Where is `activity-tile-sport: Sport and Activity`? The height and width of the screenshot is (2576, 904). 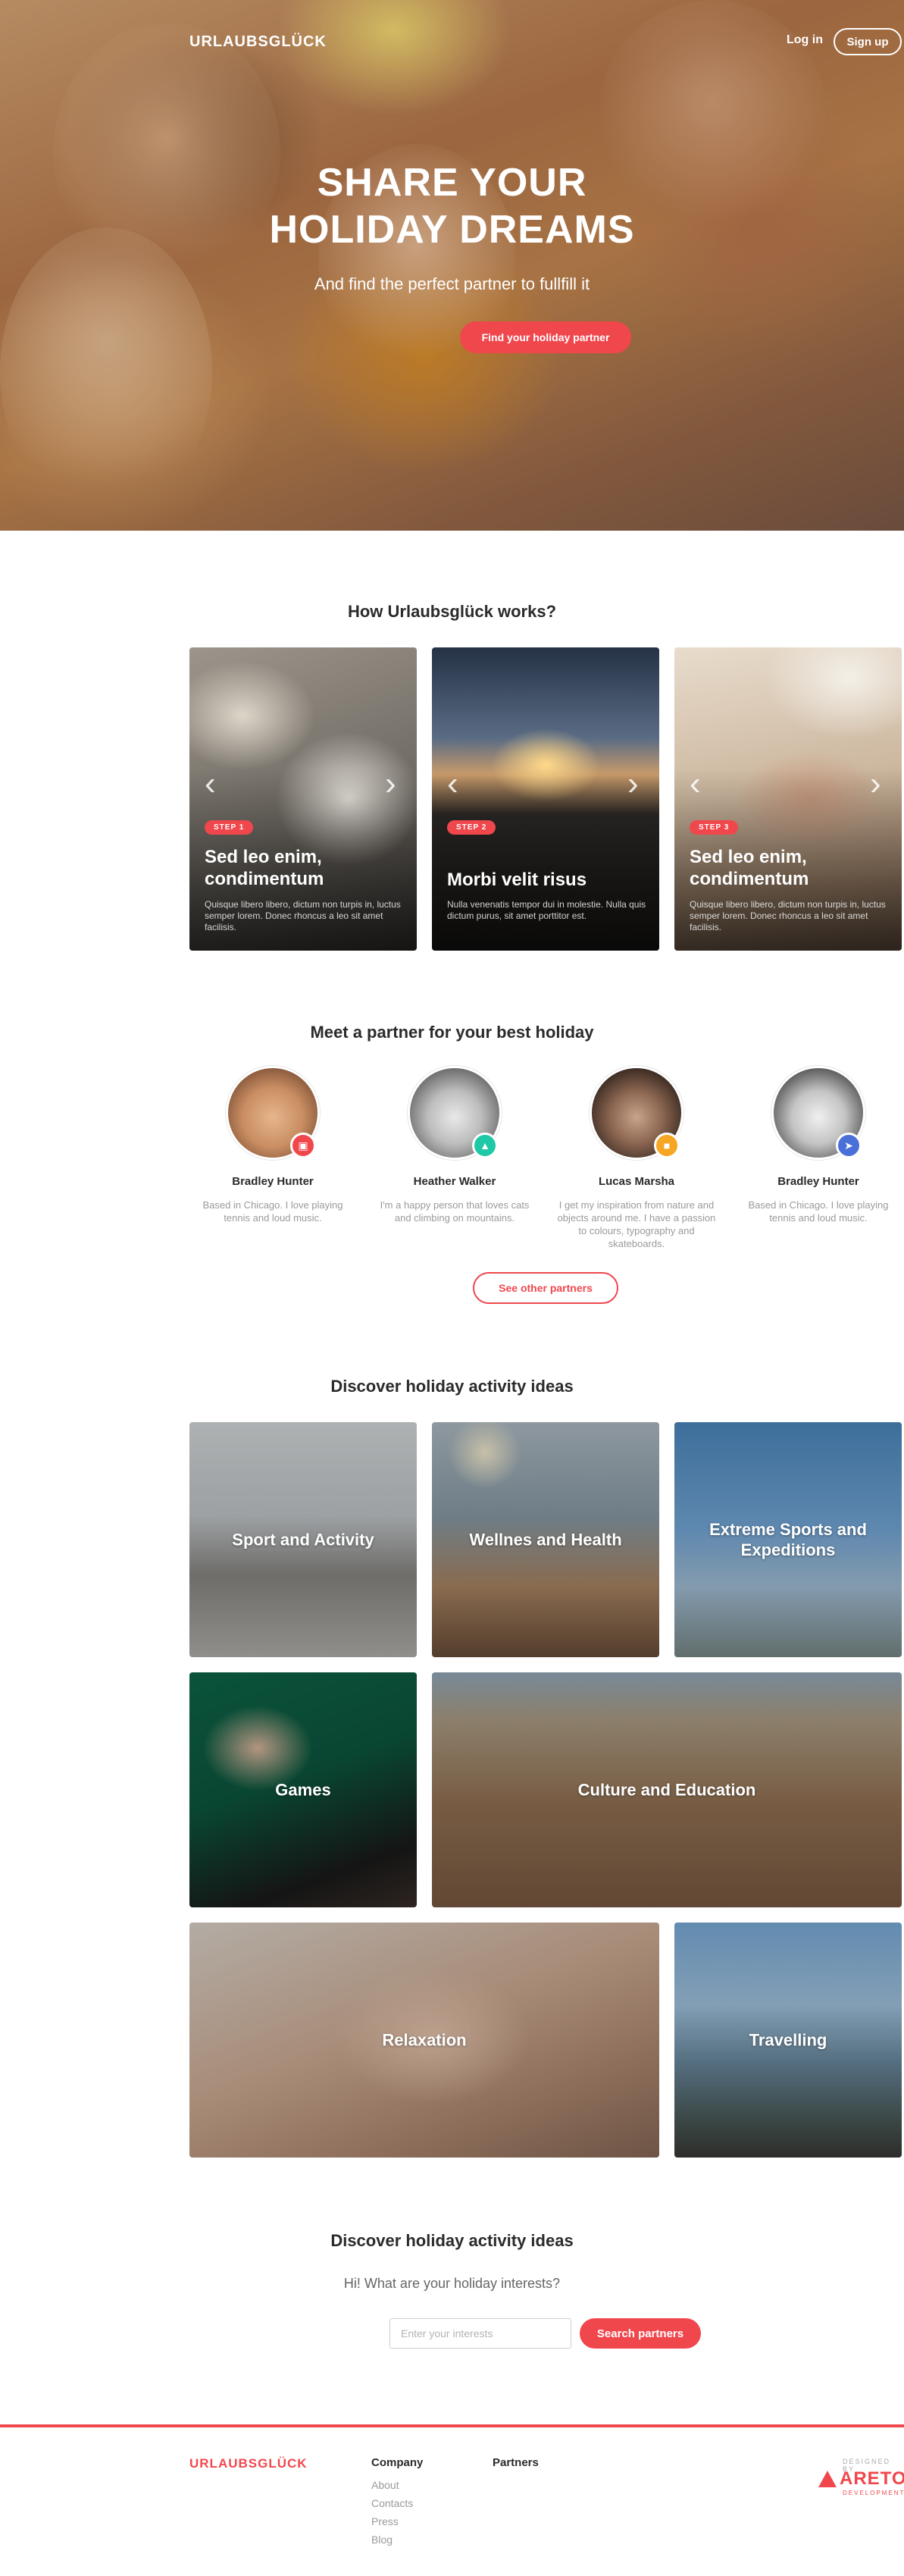
activity-tile-sport: Sport and Activity is located at coordinates (303, 1539).